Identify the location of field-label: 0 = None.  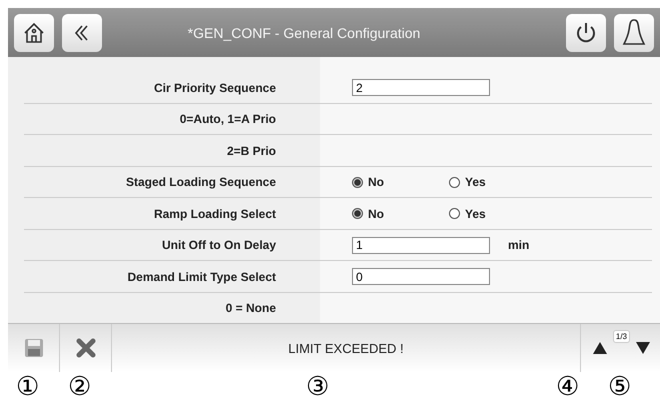
(250, 308).